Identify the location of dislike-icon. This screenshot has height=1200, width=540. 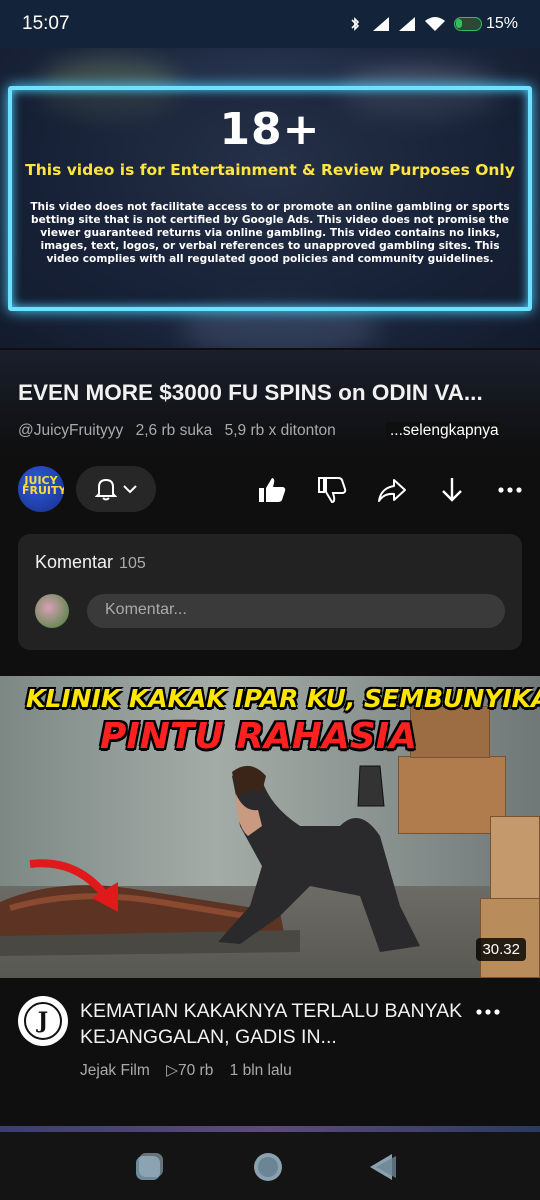
(332, 490).